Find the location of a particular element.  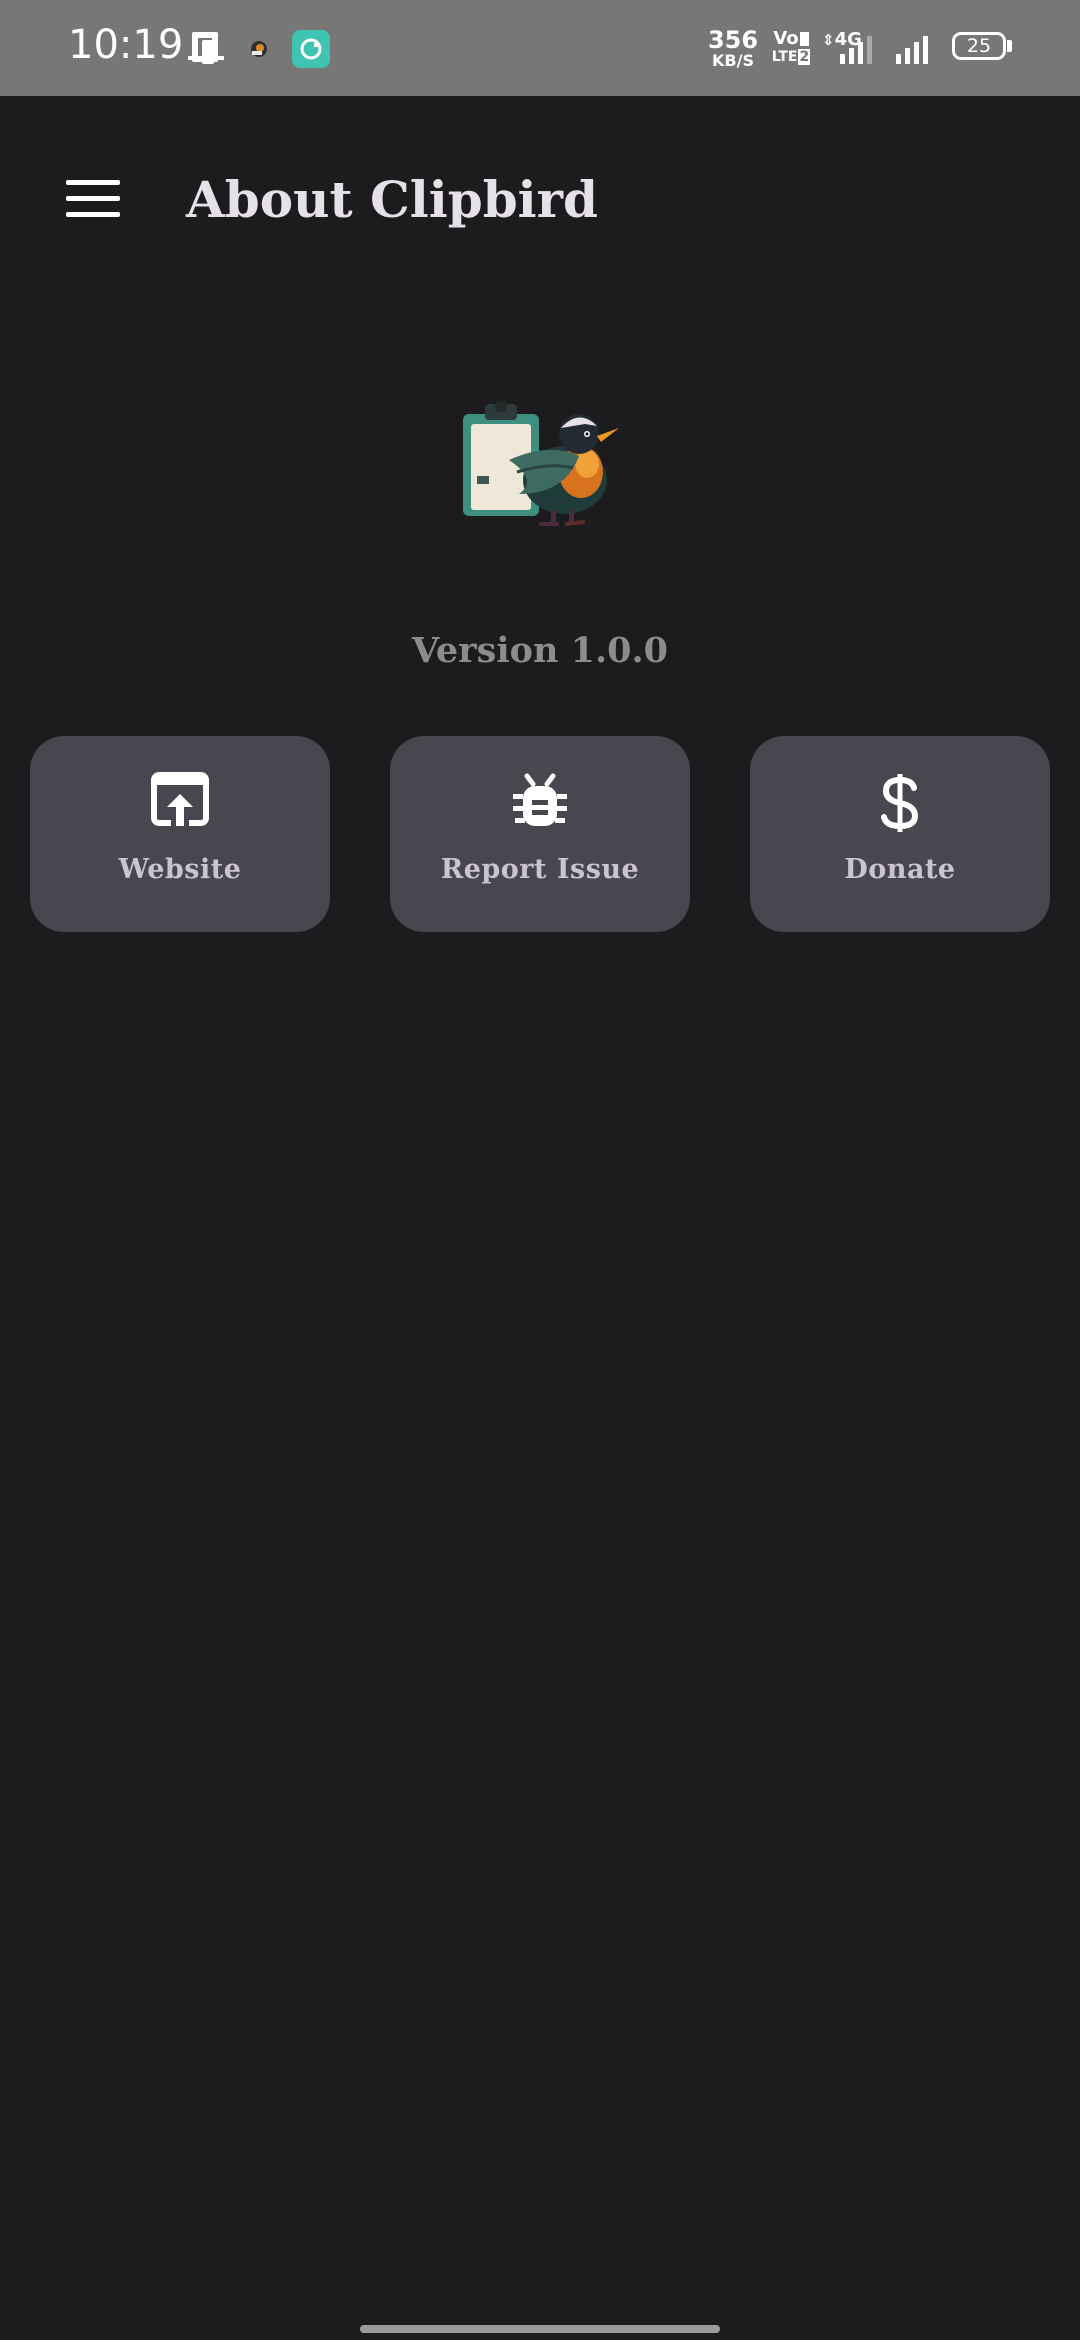

app-bar: About Clipbird is located at coordinates (540, 201).